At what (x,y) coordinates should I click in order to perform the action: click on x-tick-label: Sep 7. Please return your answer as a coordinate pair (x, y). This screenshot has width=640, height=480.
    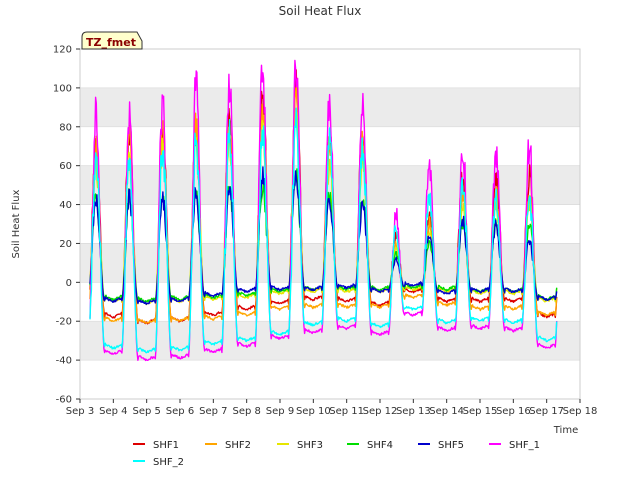
    Looking at the image, I should click on (213, 411).